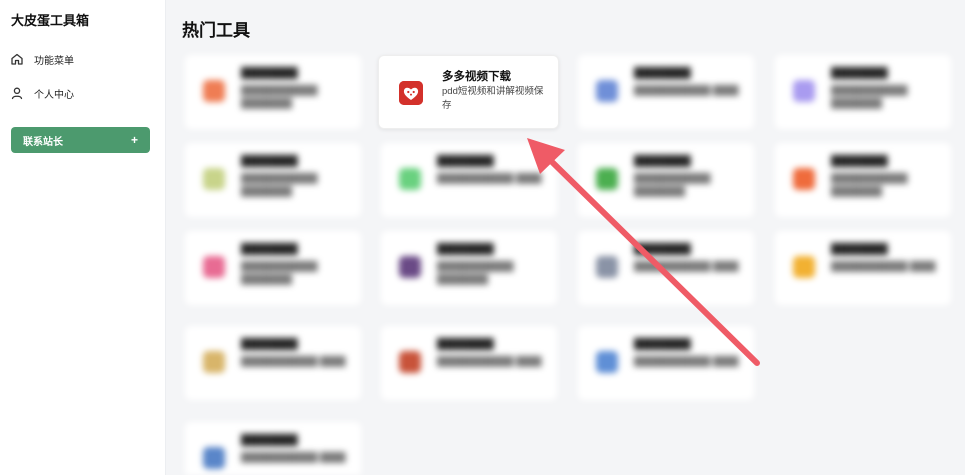 The height and width of the screenshot is (475, 965). I want to click on sidebar-item-label: 功能菜单, so click(54, 61).